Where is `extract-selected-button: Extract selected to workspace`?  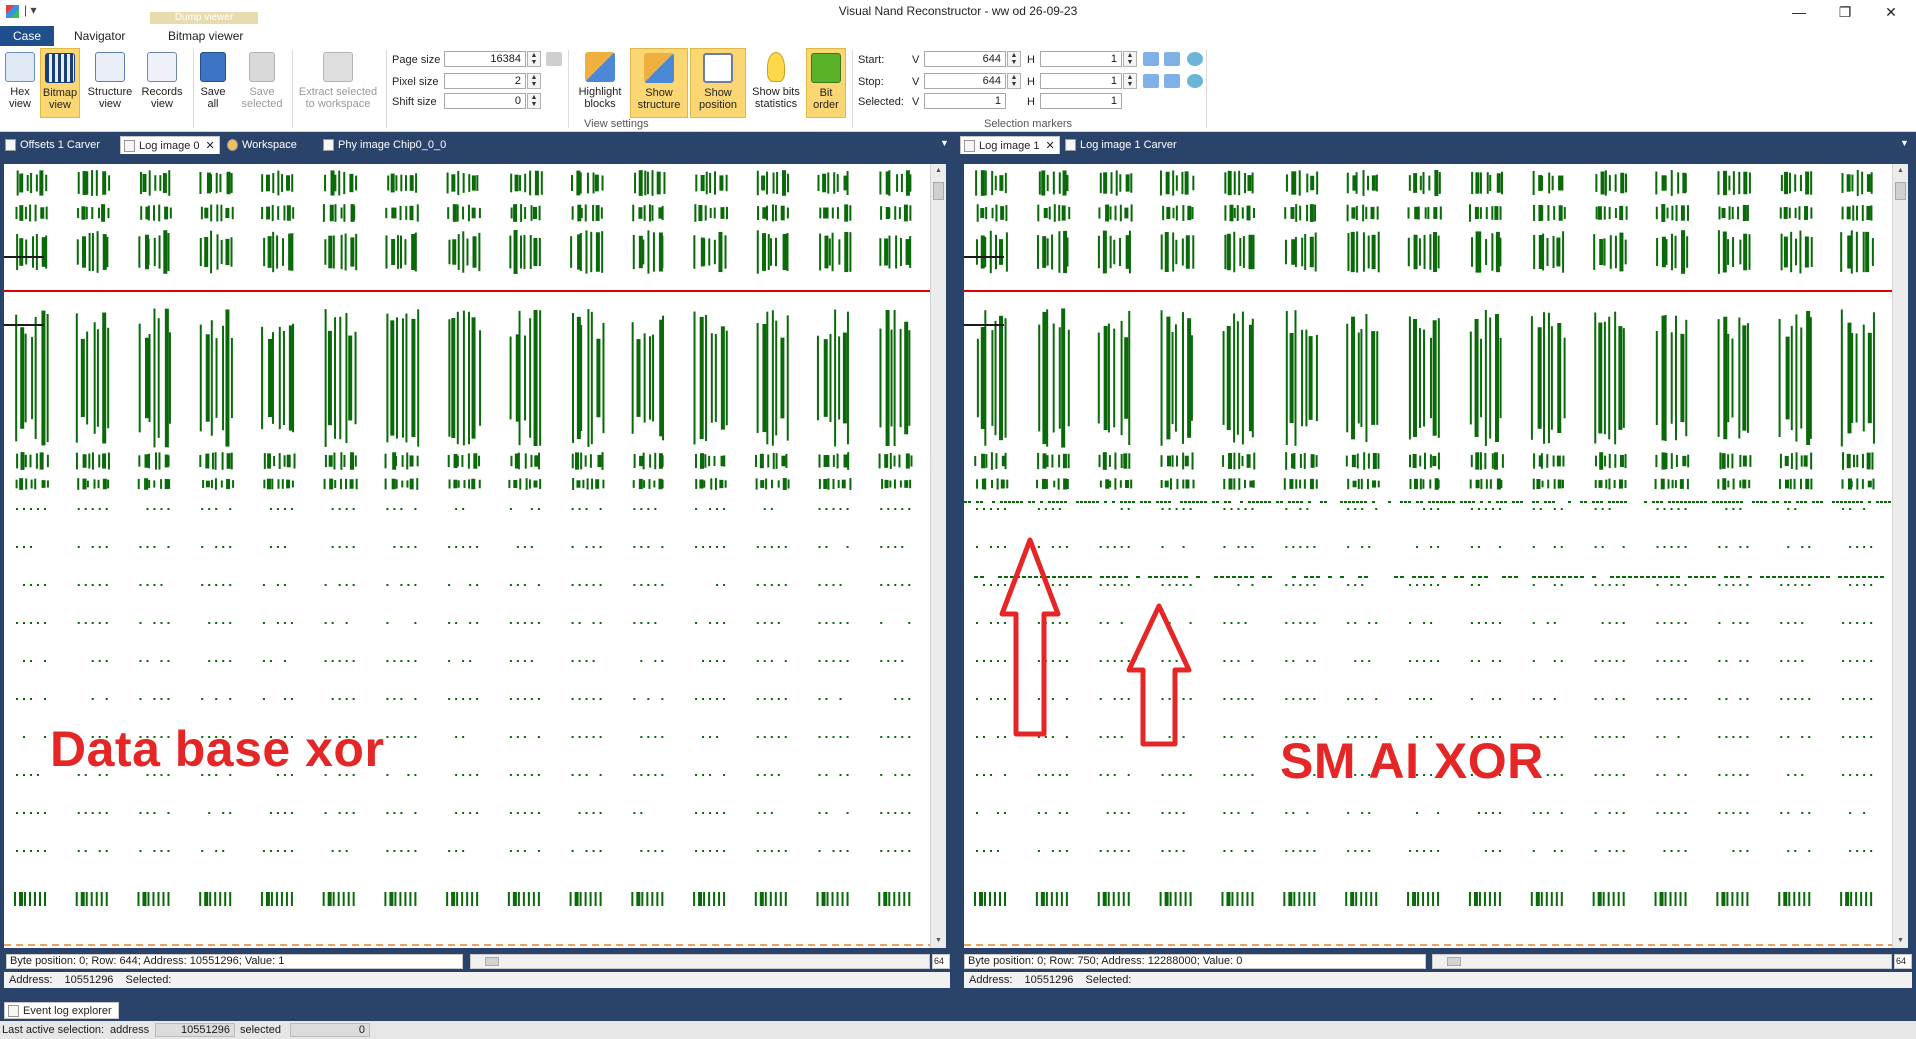
extract-selected-button: Extract selected to workspace is located at coordinates (338, 83).